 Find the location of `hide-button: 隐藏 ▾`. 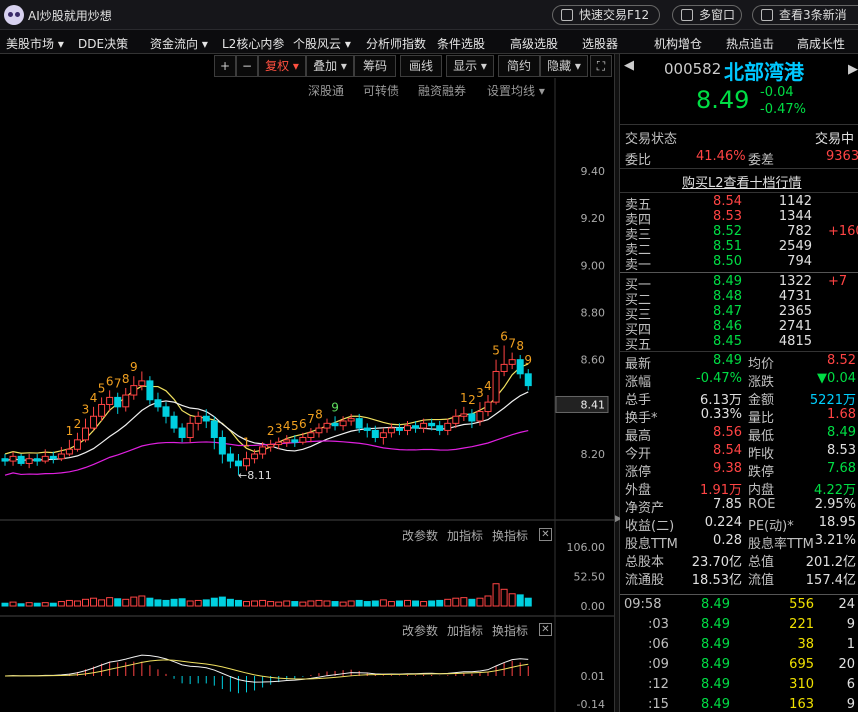

hide-button: 隐藏 ▾ is located at coordinates (564, 66).